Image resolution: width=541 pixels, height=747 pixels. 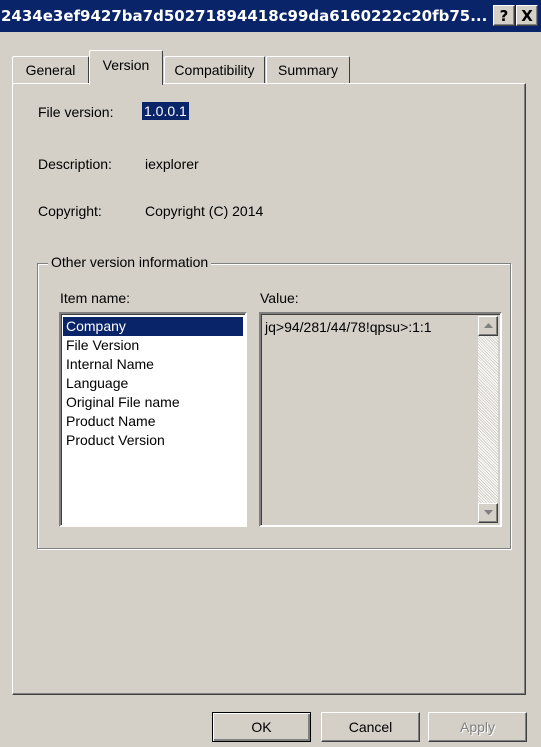 What do you see at coordinates (348, 327) in the screenshot?
I see `value-text: jq>94/281/44/78!qpsu>:1:1` at bounding box center [348, 327].